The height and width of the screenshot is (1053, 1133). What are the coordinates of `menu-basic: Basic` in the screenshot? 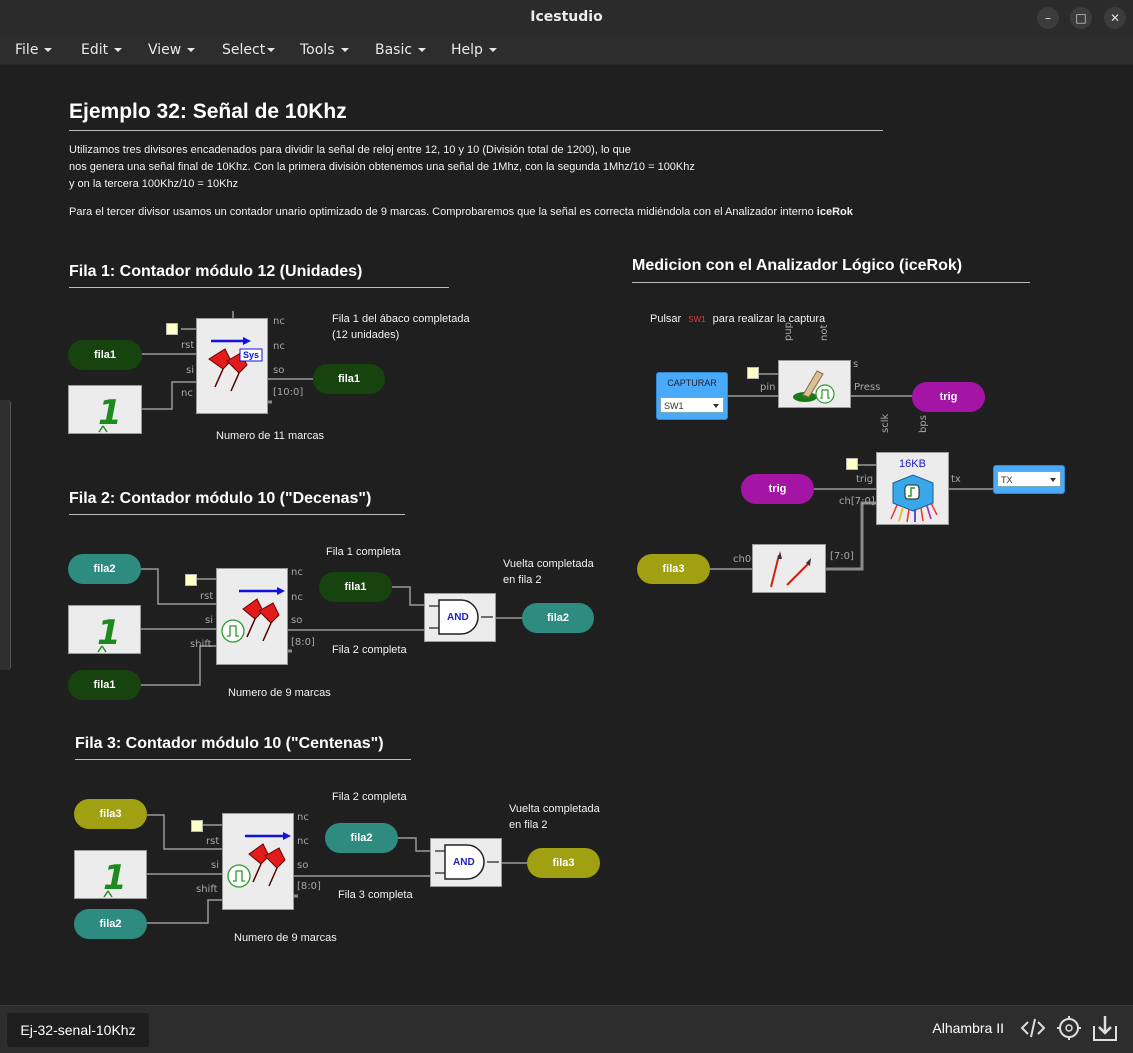 It's located at (401, 50).